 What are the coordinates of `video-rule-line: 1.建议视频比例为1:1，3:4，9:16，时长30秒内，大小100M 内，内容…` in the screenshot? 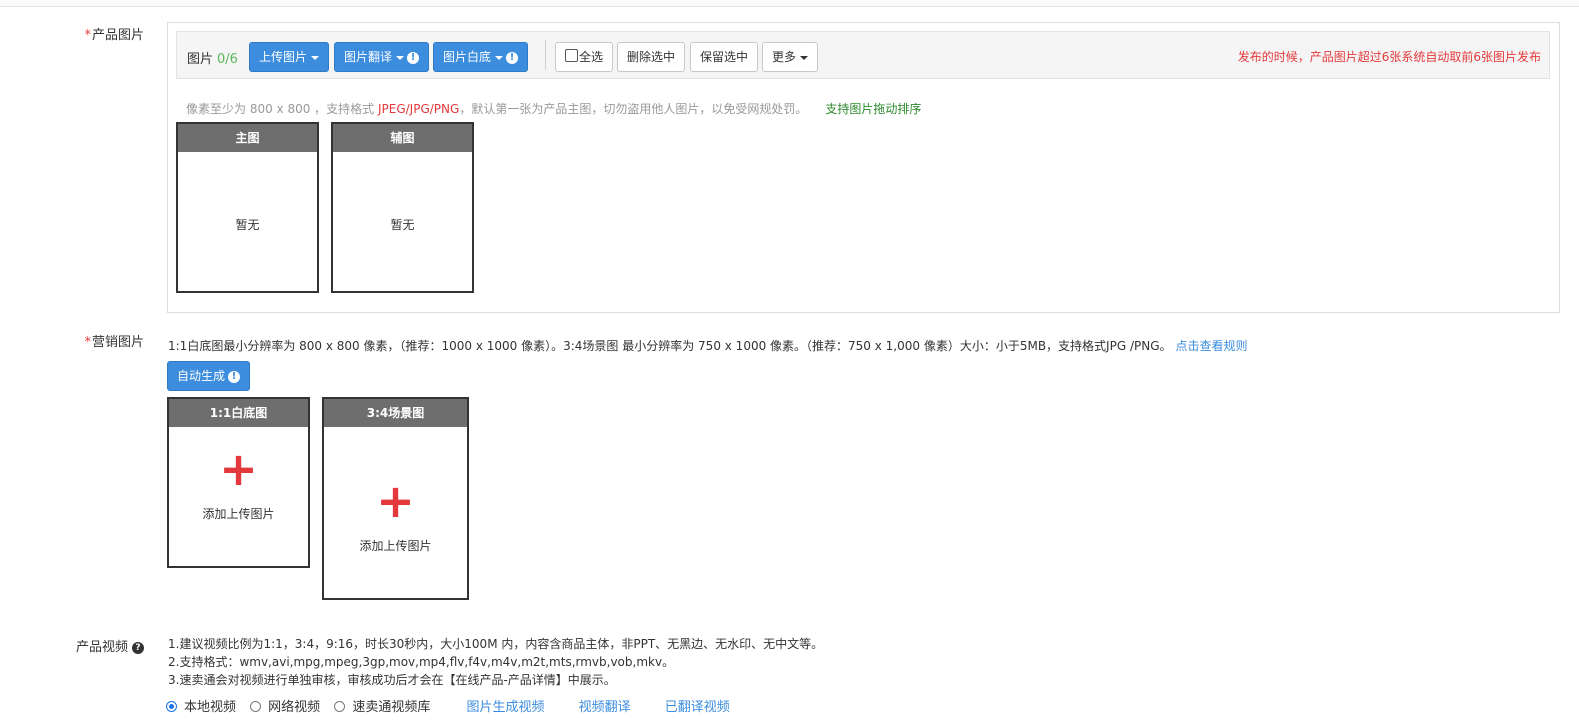 It's located at (496, 644).